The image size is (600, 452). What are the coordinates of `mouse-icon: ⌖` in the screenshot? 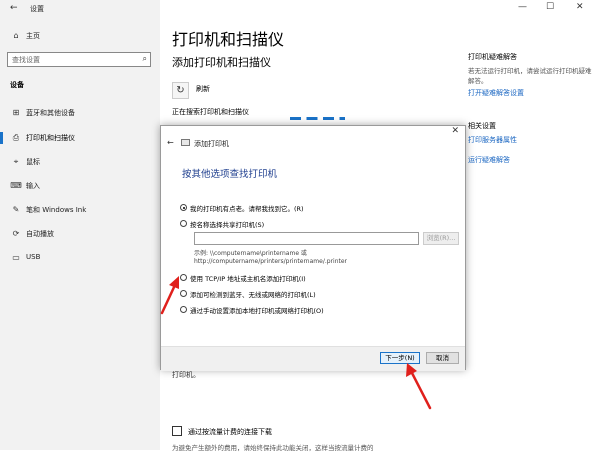 It's located at (16, 161).